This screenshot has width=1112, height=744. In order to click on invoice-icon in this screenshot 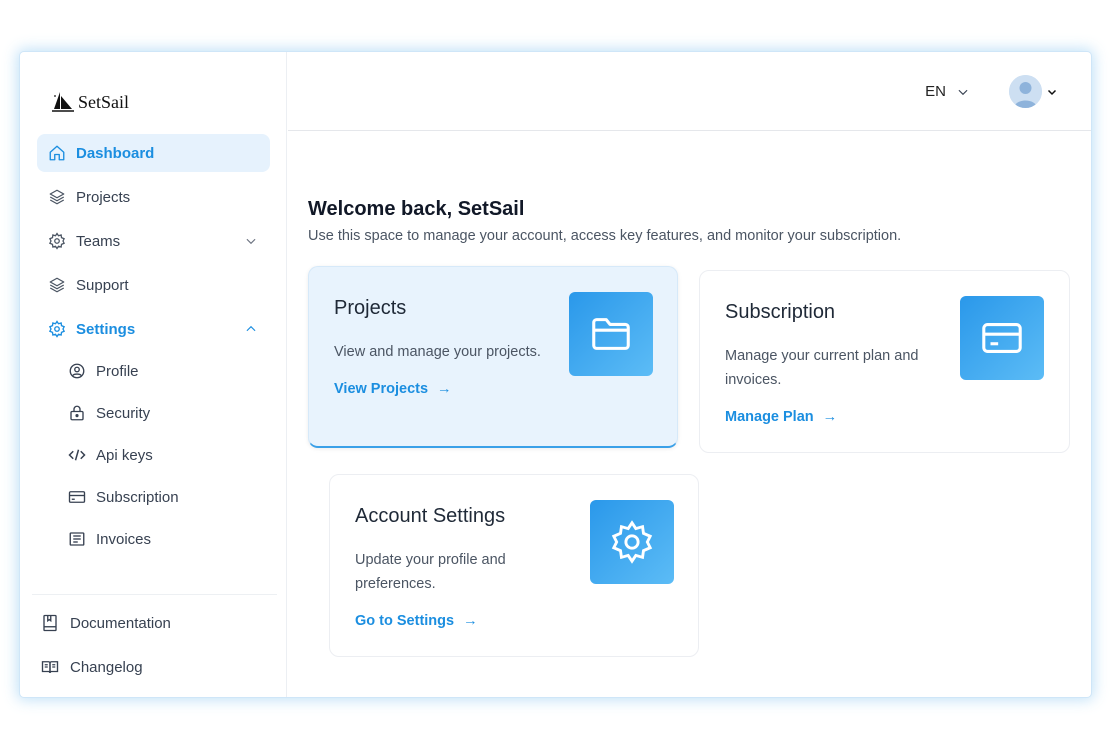, I will do `click(77, 539)`.